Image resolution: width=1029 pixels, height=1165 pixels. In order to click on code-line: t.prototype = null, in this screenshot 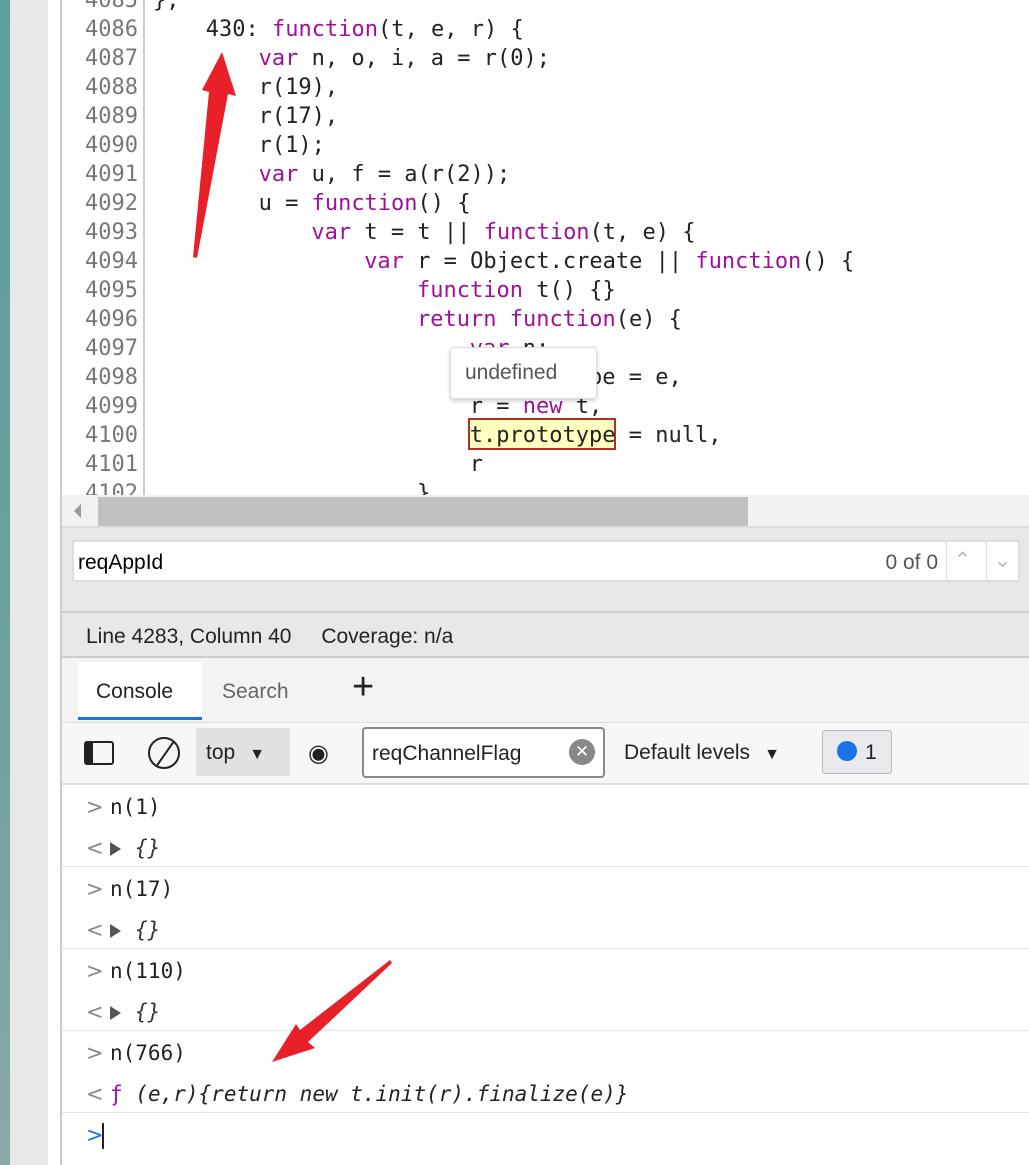, I will do `click(595, 435)`.